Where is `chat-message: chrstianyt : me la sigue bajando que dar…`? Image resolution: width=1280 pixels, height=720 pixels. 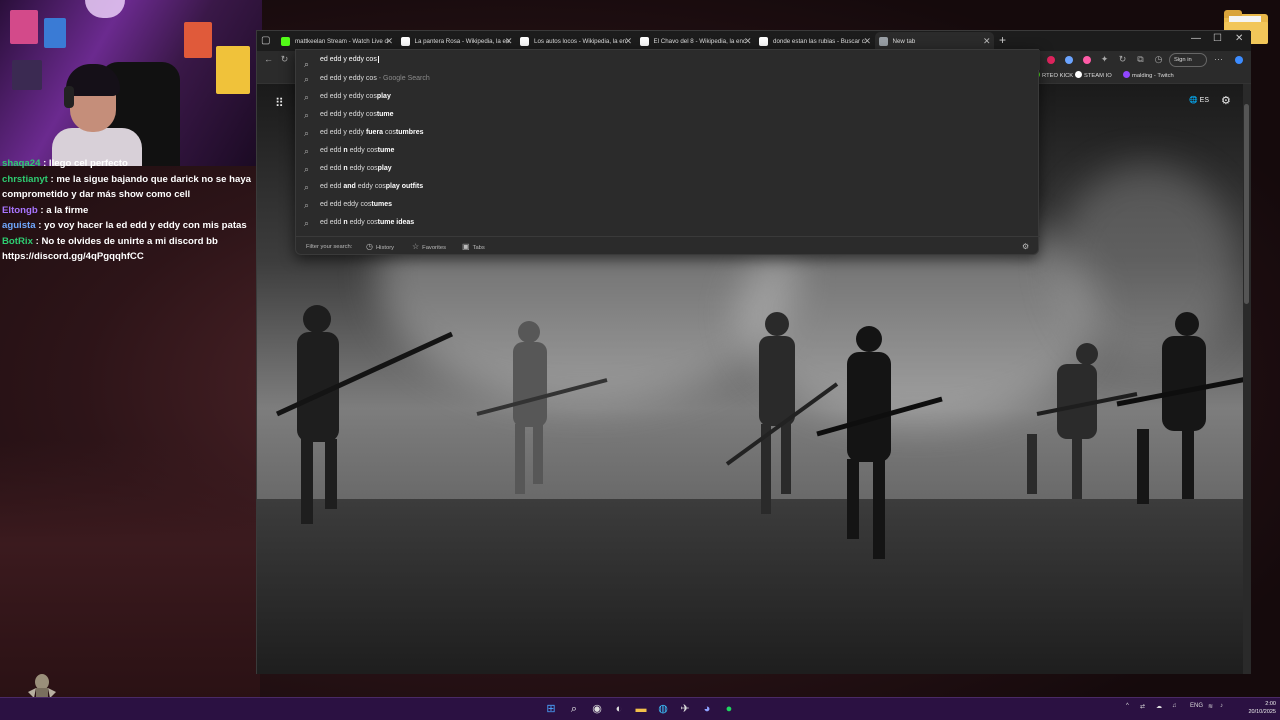
chat-message: chrstianyt : me la sigue bajando que dar… is located at coordinates (127, 187).